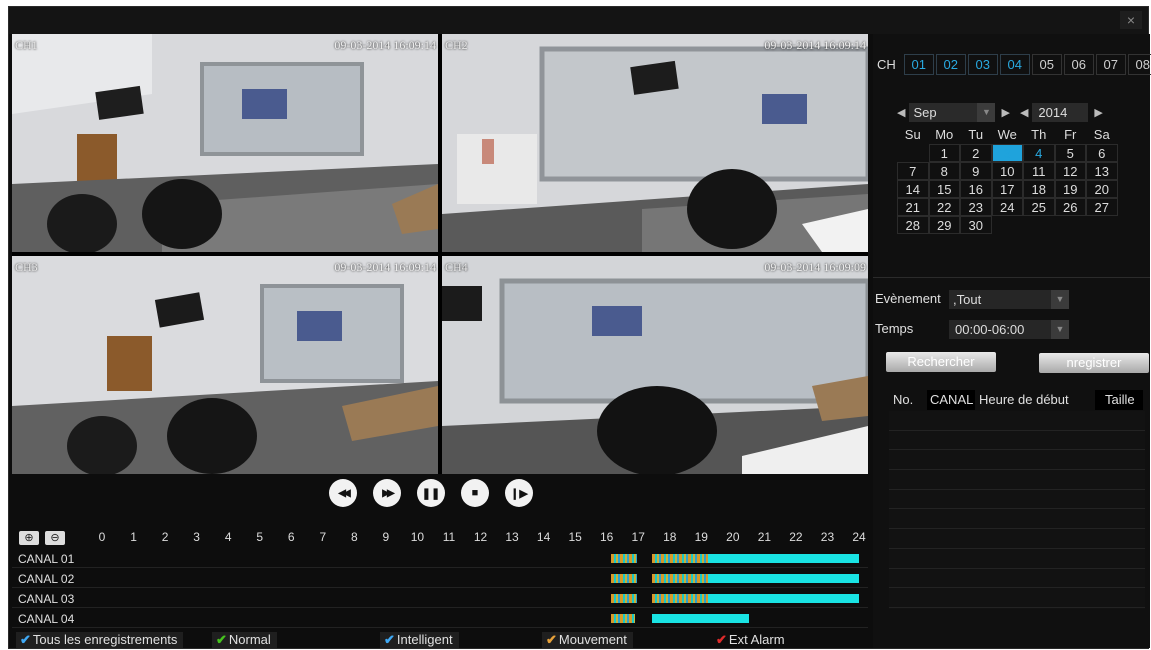 The image size is (1151, 650). I want to click on channel-button-07: 07, so click(1110, 64).